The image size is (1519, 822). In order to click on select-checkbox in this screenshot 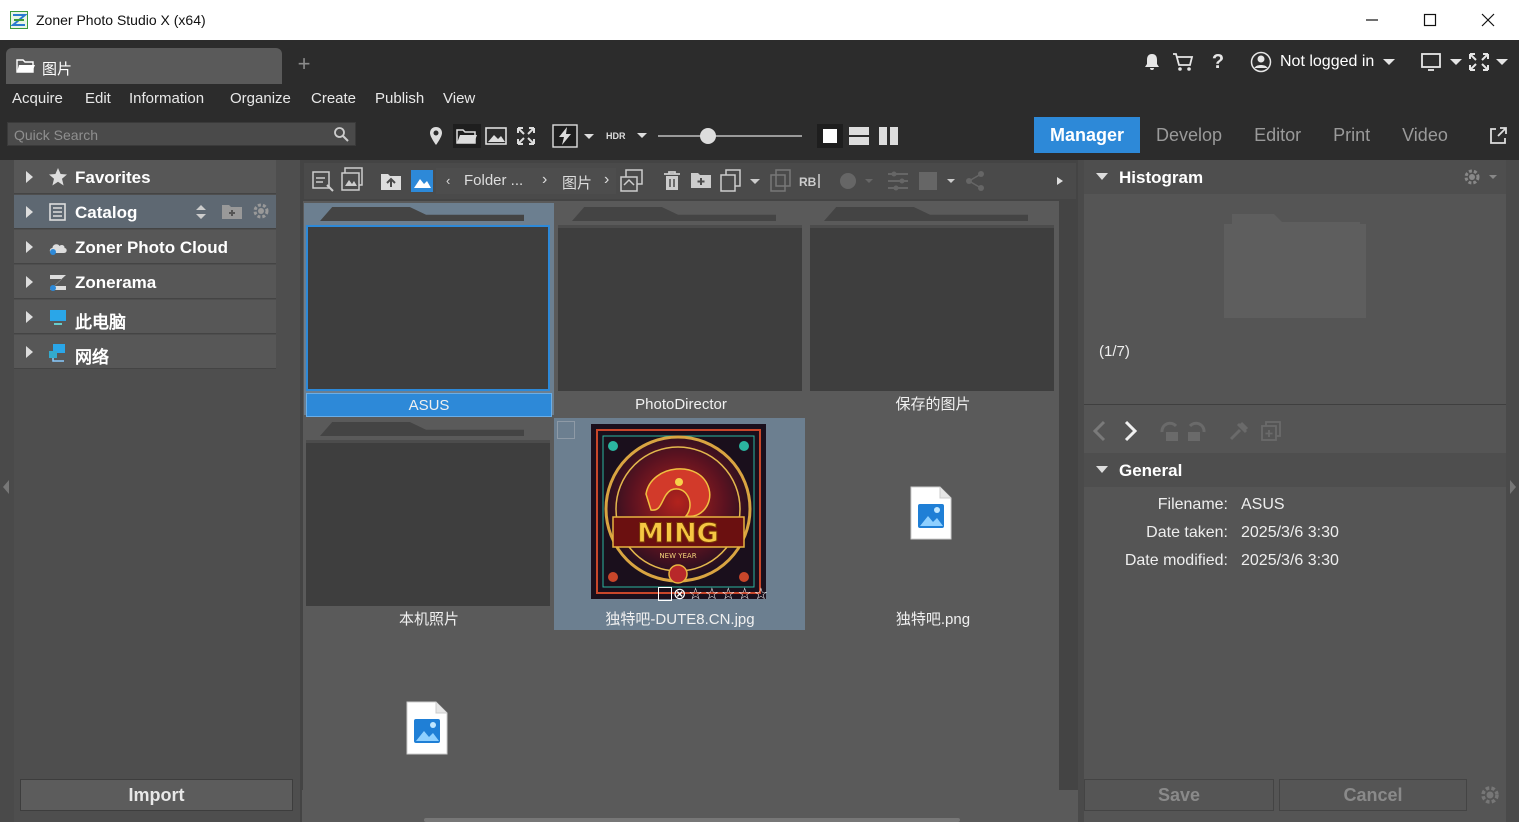, I will do `click(566, 430)`.